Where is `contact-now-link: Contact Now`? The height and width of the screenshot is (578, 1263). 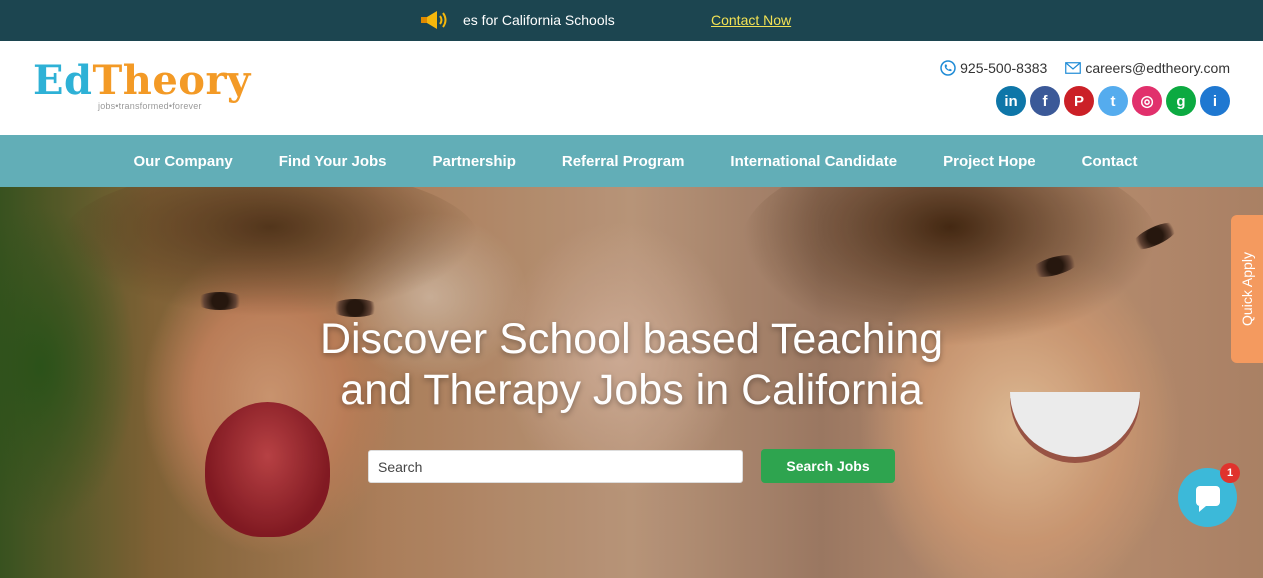
contact-now-link: Contact Now is located at coordinates (751, 20).